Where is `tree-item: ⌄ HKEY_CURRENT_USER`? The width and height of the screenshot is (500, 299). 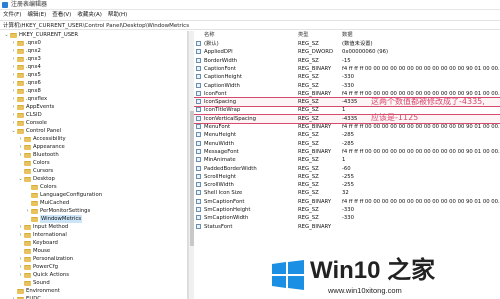
tree-item: ⌄ HKEY_CURRENT_USER is located at coordinates (41, 35).